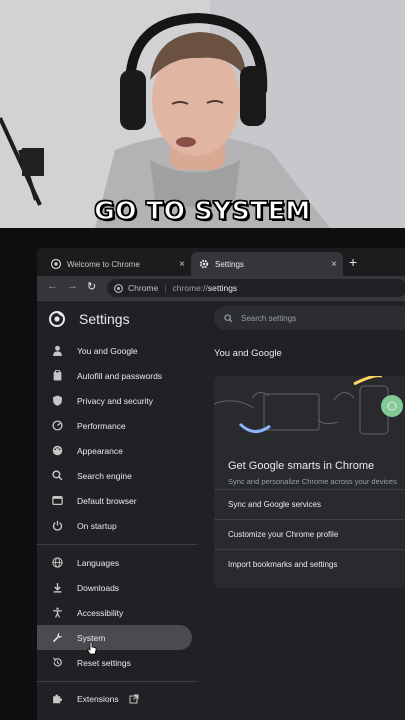  What do you see at coordinates (57, 638) in the screenshot?
I see `wrench-icon` at bounding box center [57, 638].